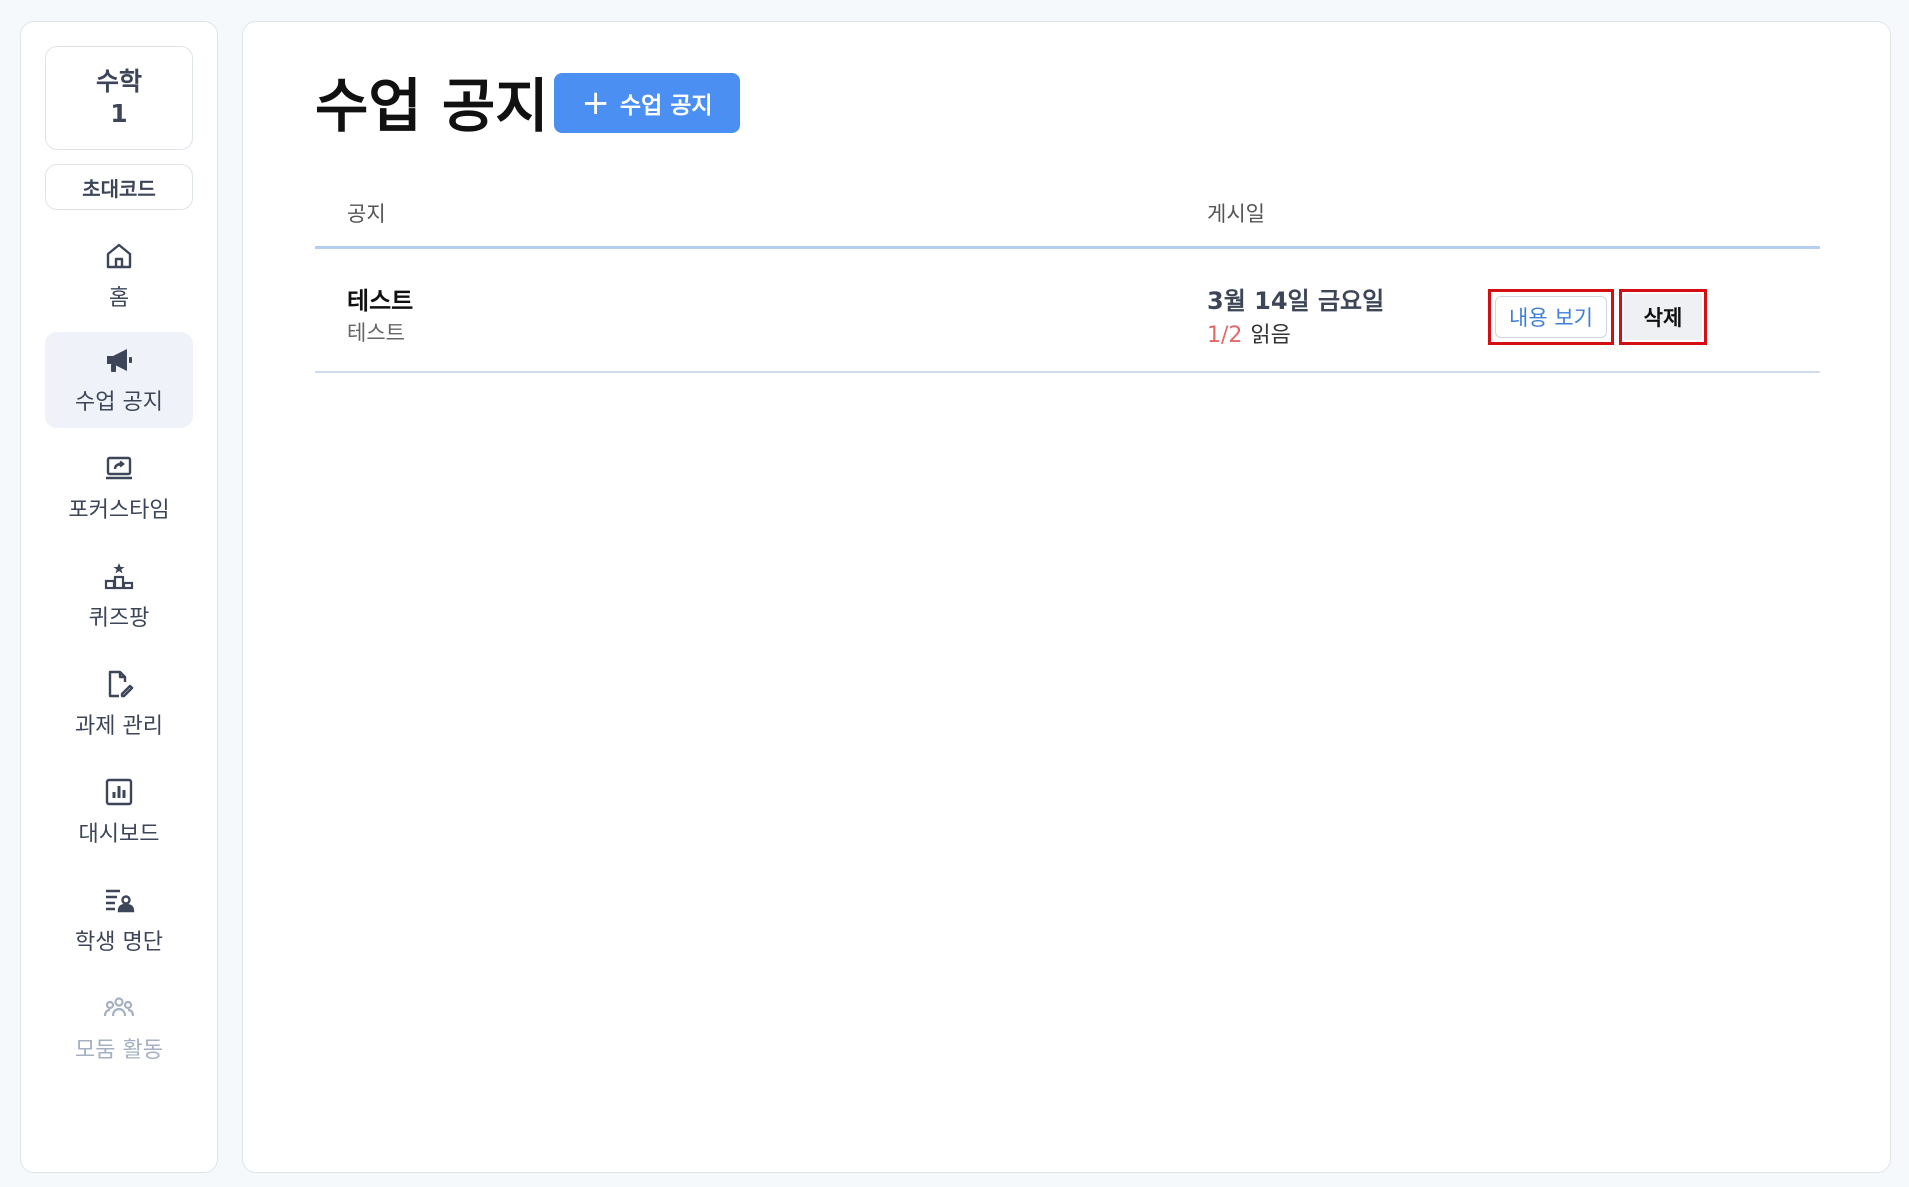  I want to click on megaphone-icon, so click(119, 360).